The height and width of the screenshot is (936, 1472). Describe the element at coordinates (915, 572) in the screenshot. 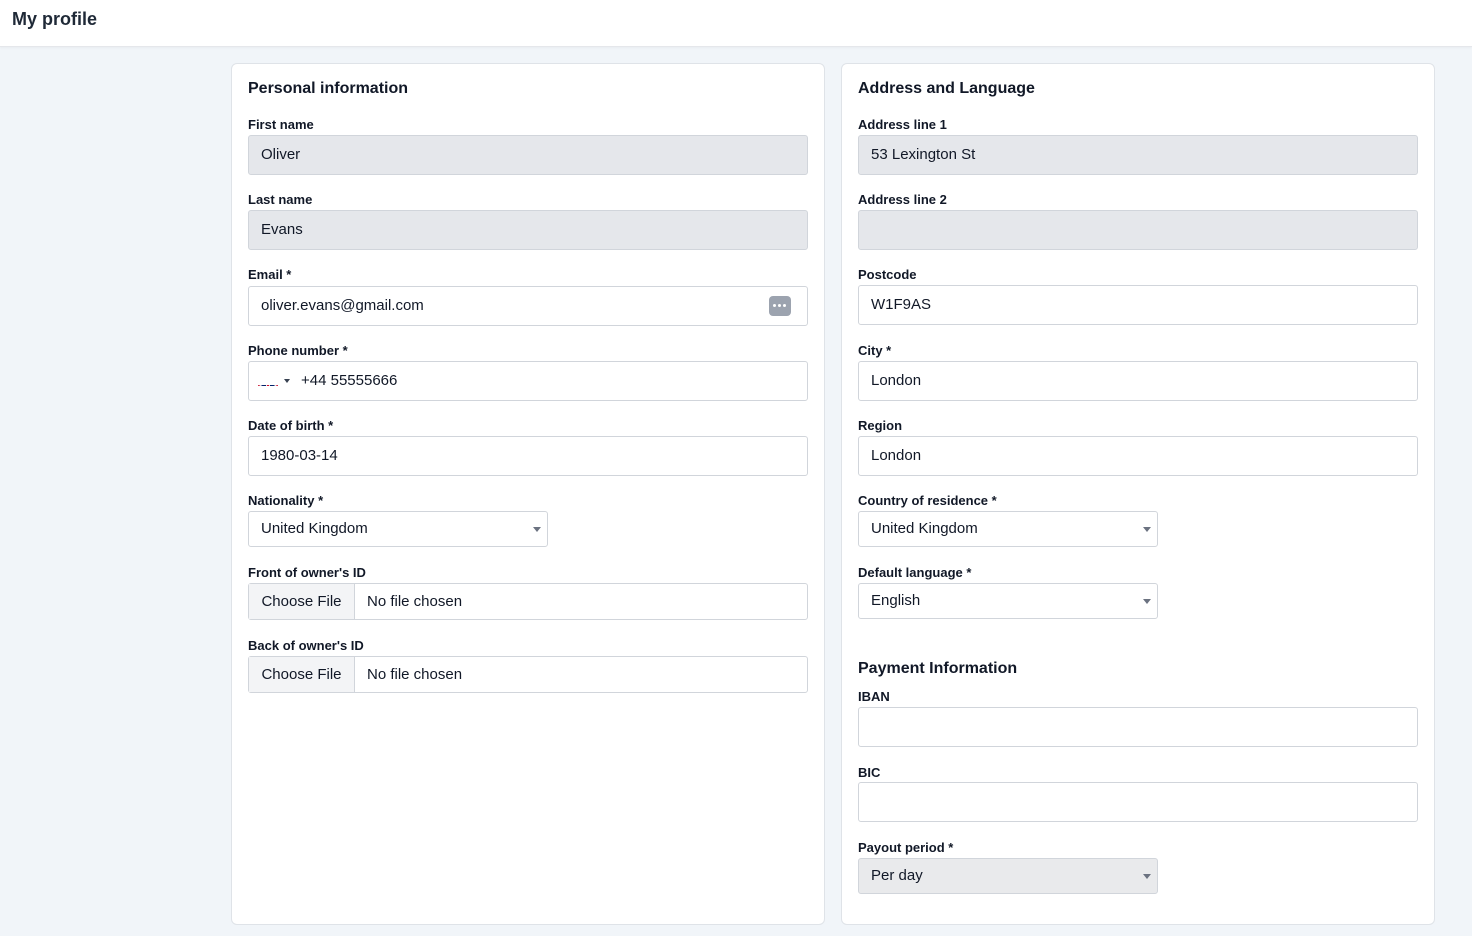

I see `language-label: Default language *` at that location.